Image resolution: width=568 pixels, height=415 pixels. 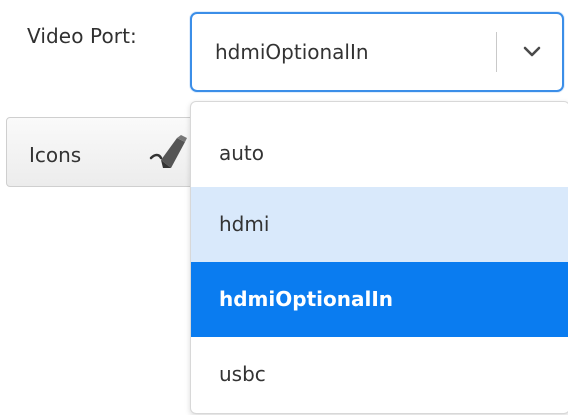 What do you see at coordinates (377, 52) in the screenshot?
I see `video-port-select: hdmiOptionalIn` at bounding box center [377, 52].